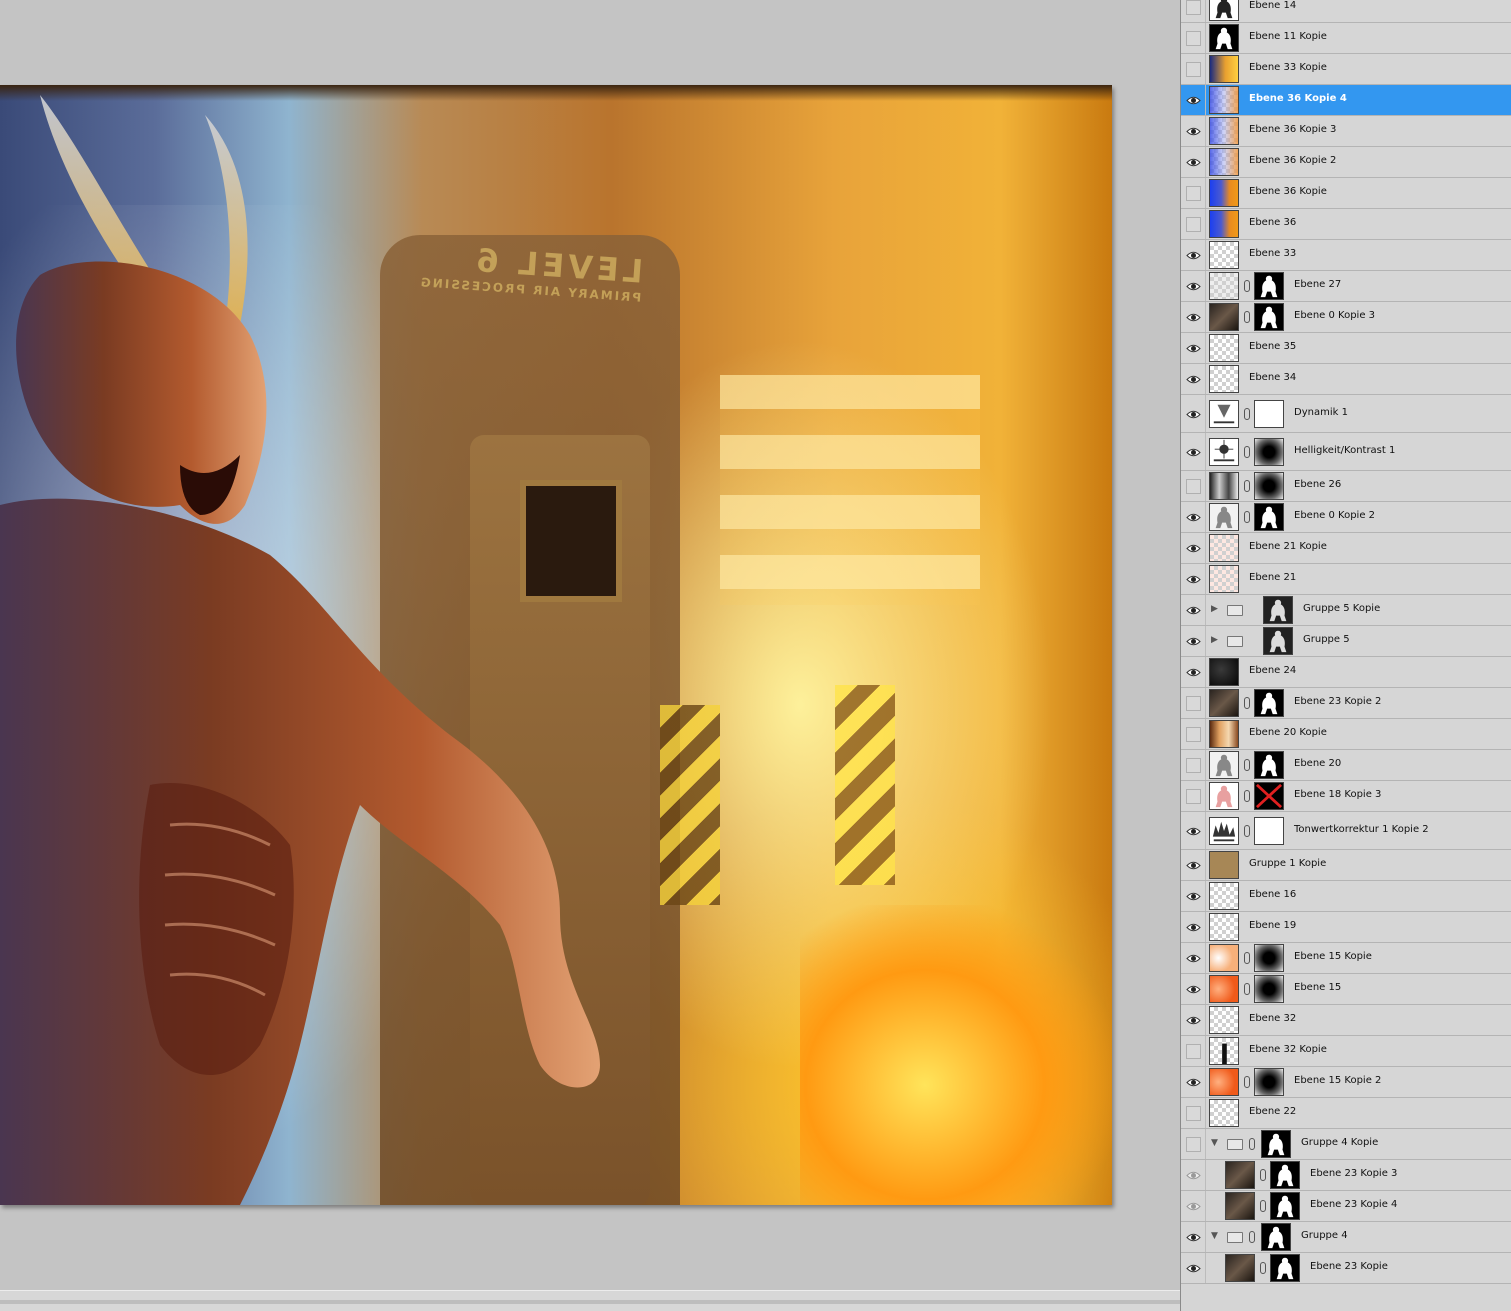  I want to click on layer-row: Helligkeit/Kontrast 1, so click(1346, 452).